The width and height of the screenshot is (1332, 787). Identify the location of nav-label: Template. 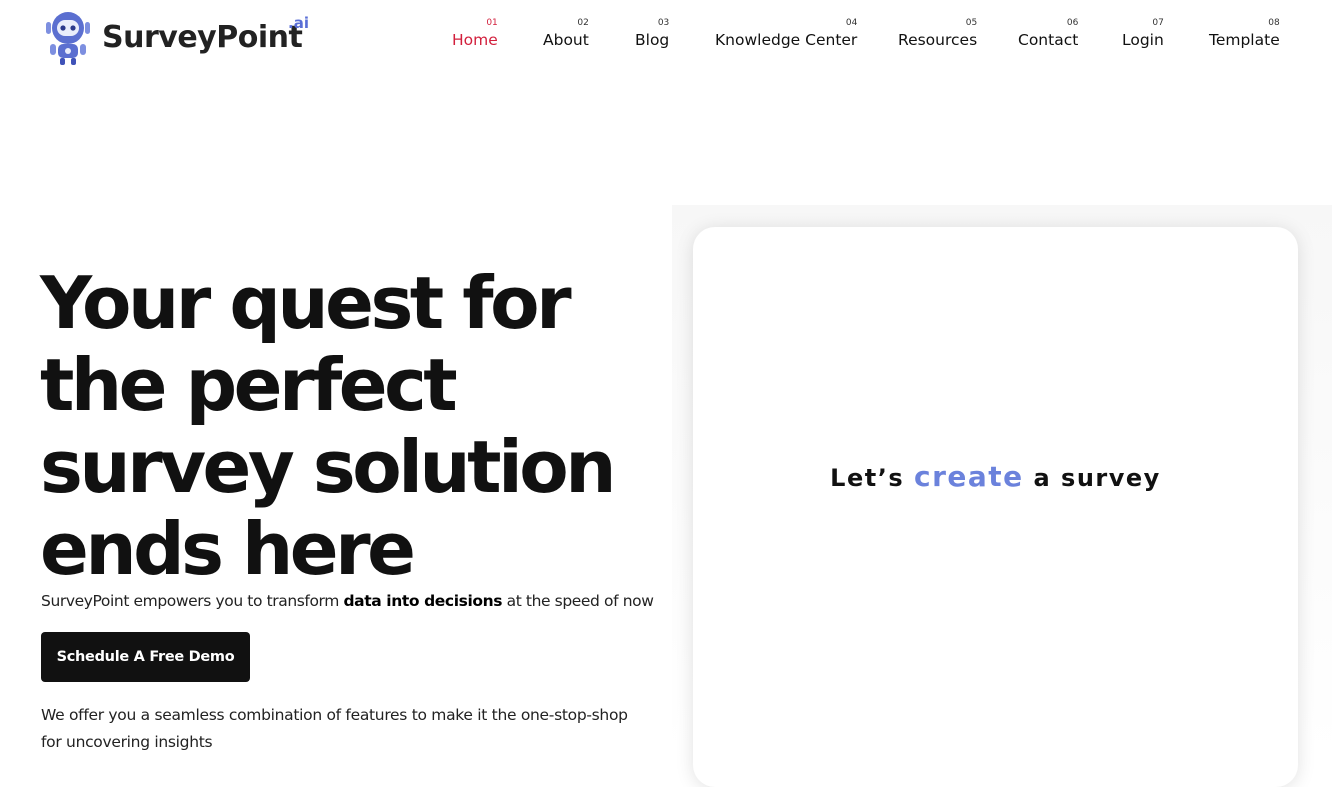
(1244, 40).